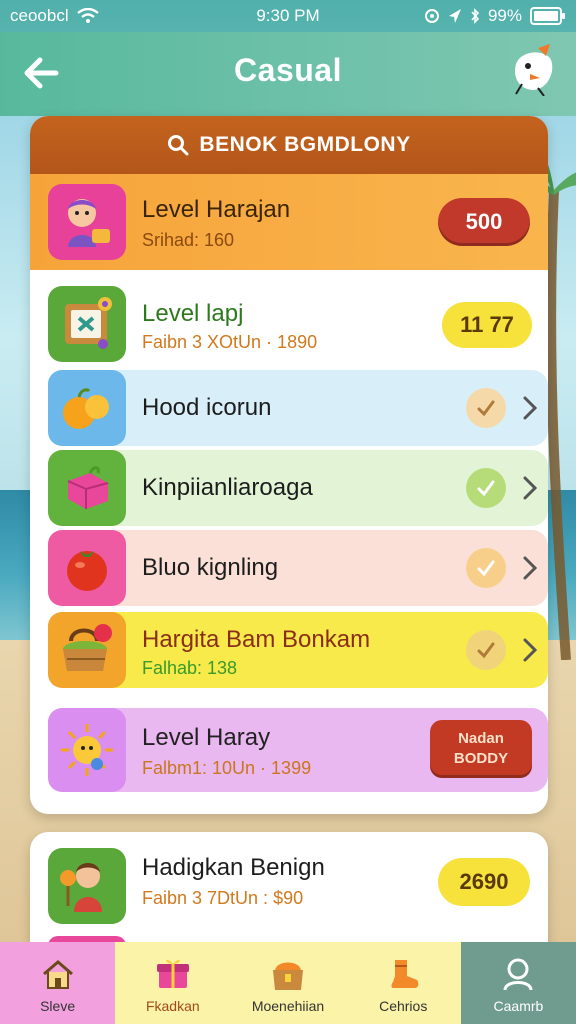 This screenshot has width=576, height=1024. I want to click on bluetooth-icon, so click(475, 16).